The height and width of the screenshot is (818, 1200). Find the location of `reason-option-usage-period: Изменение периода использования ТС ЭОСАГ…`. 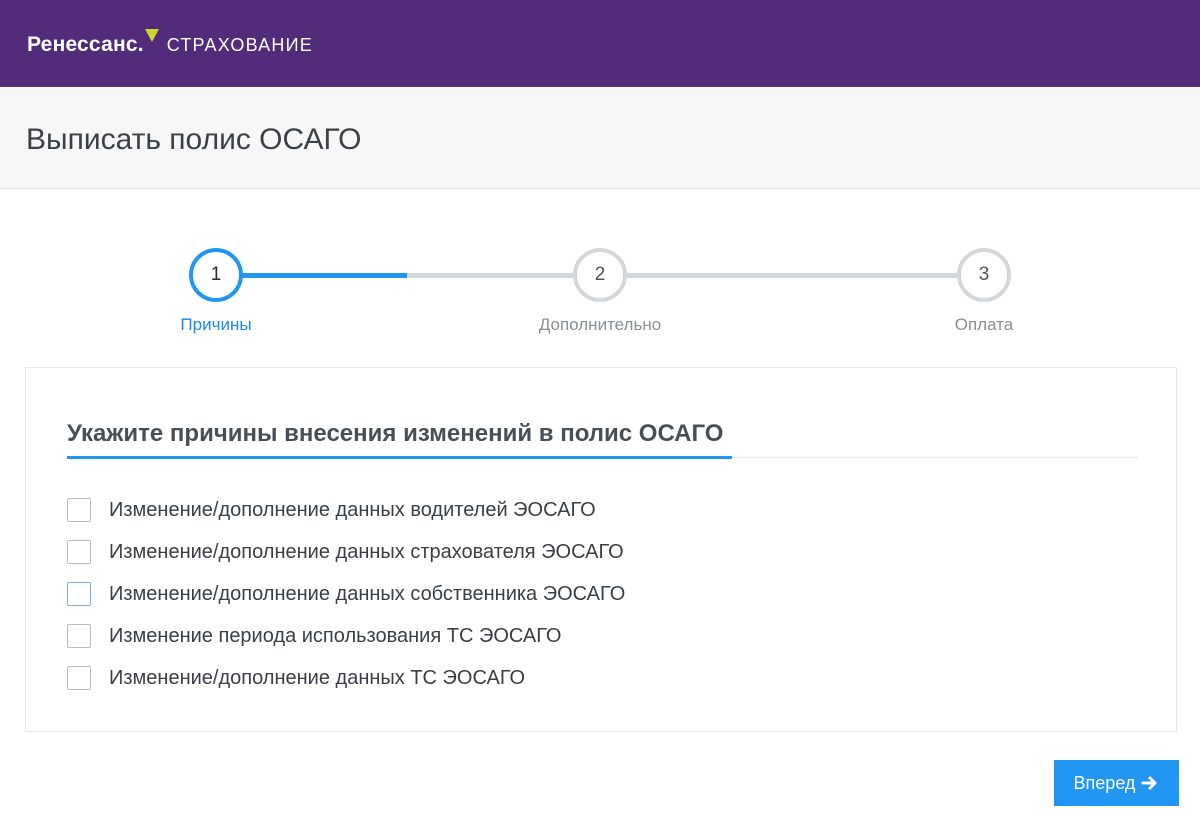

reason-option-usage-period: Изменение периода использования ТС ЭОСАГ… is located at coordinates (314, 636).